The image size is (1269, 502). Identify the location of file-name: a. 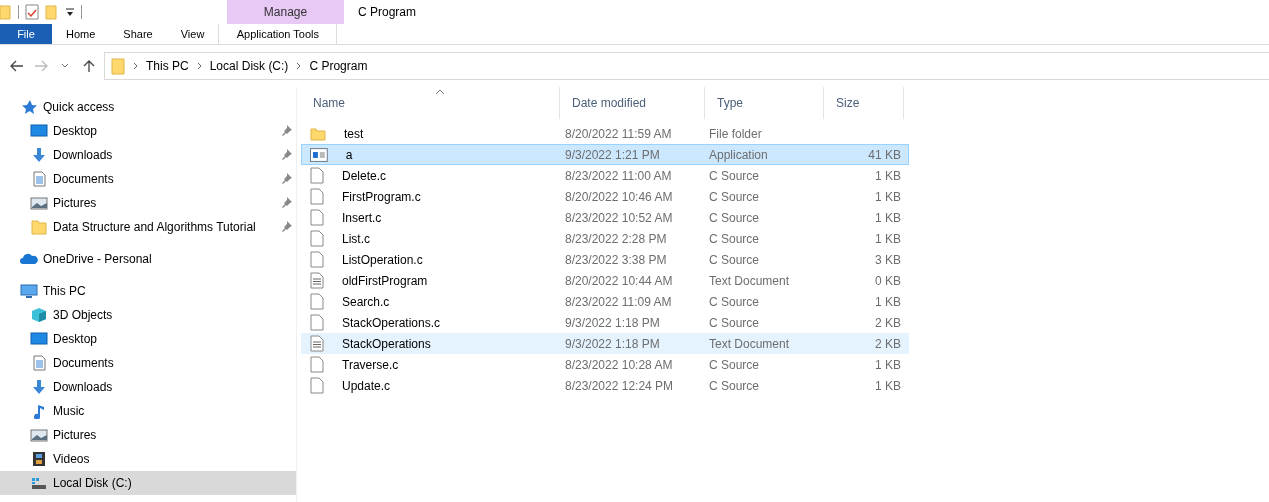
(349, 154).